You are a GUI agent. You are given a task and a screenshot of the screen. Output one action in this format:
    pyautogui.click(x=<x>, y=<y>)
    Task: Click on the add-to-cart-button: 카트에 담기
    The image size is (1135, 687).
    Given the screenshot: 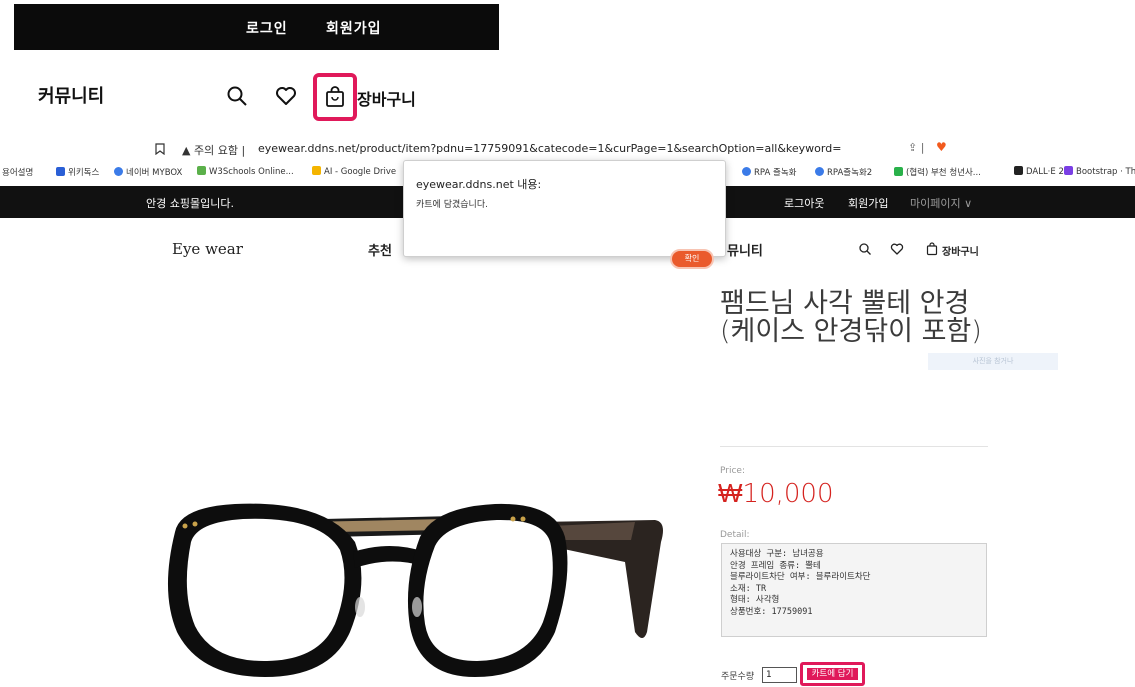 What is the action you would take?
    pyautogui.click(x=832, y=674)
    